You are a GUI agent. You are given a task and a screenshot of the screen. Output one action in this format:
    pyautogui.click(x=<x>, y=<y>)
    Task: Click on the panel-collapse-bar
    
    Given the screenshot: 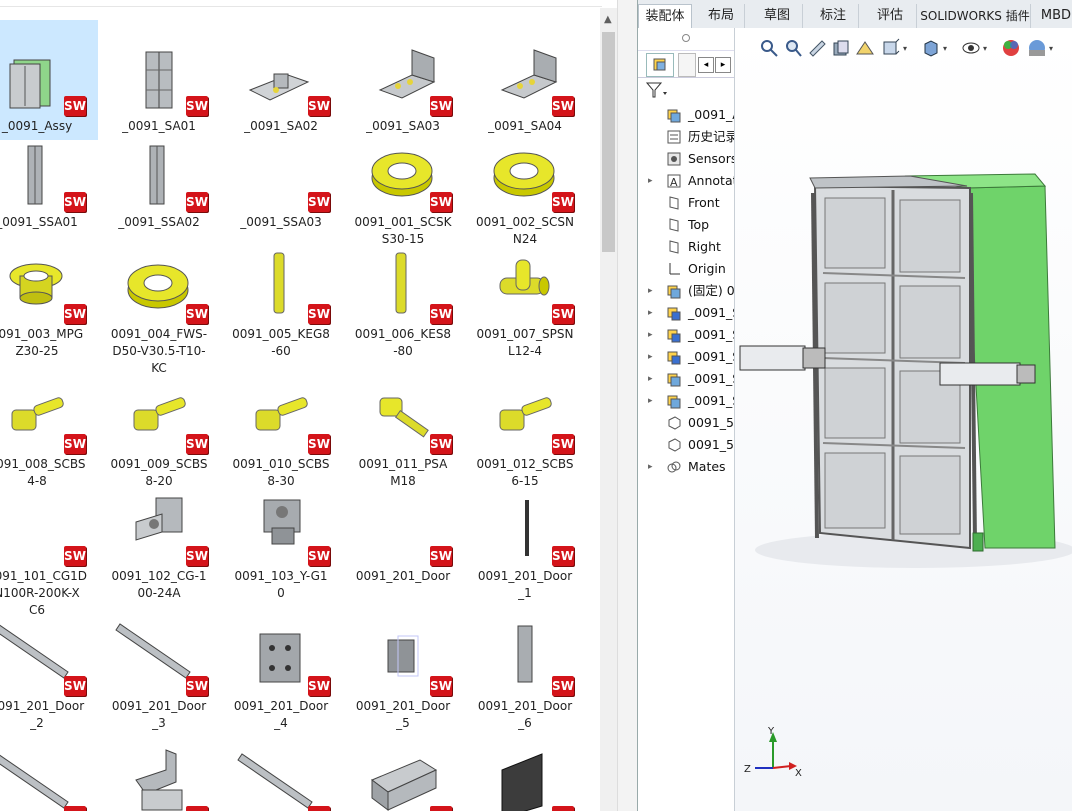 What is the action you would take?
    pyautogui.click(x=686, y=39)
    